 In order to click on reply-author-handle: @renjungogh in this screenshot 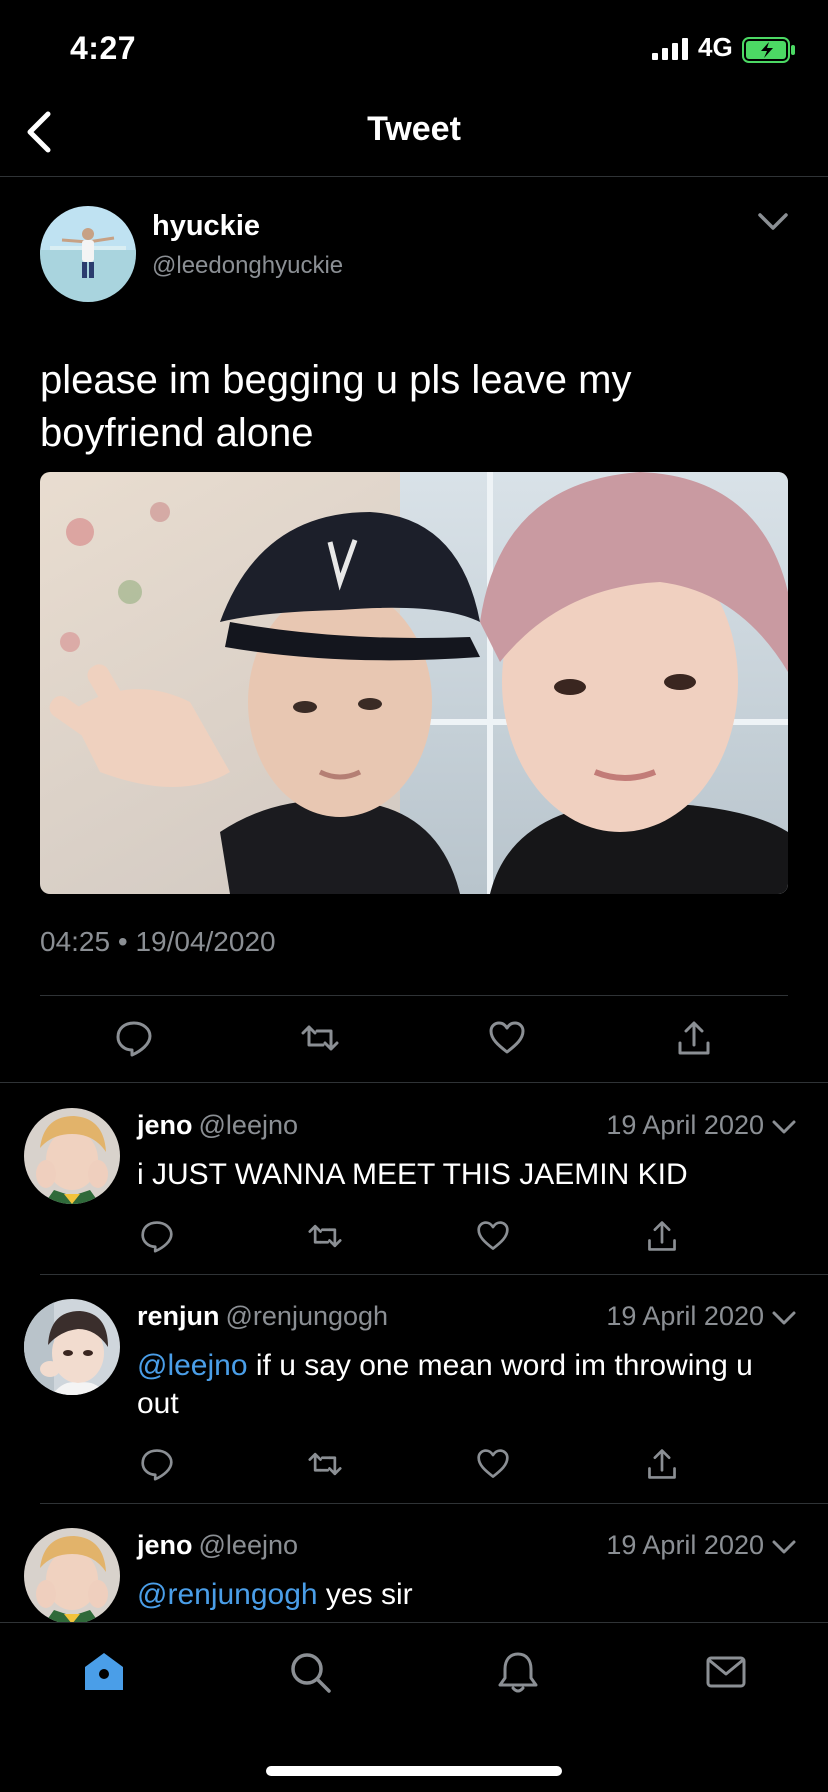, I will do `click(307, 1316)`.